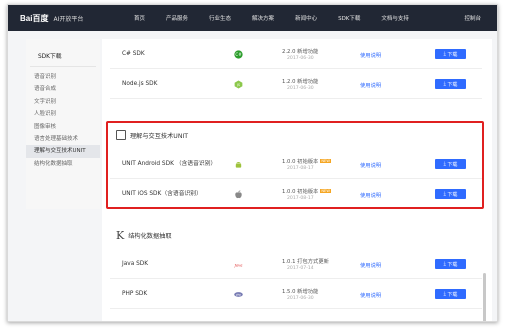  I want to click on scrollbar, so click(484, 297).